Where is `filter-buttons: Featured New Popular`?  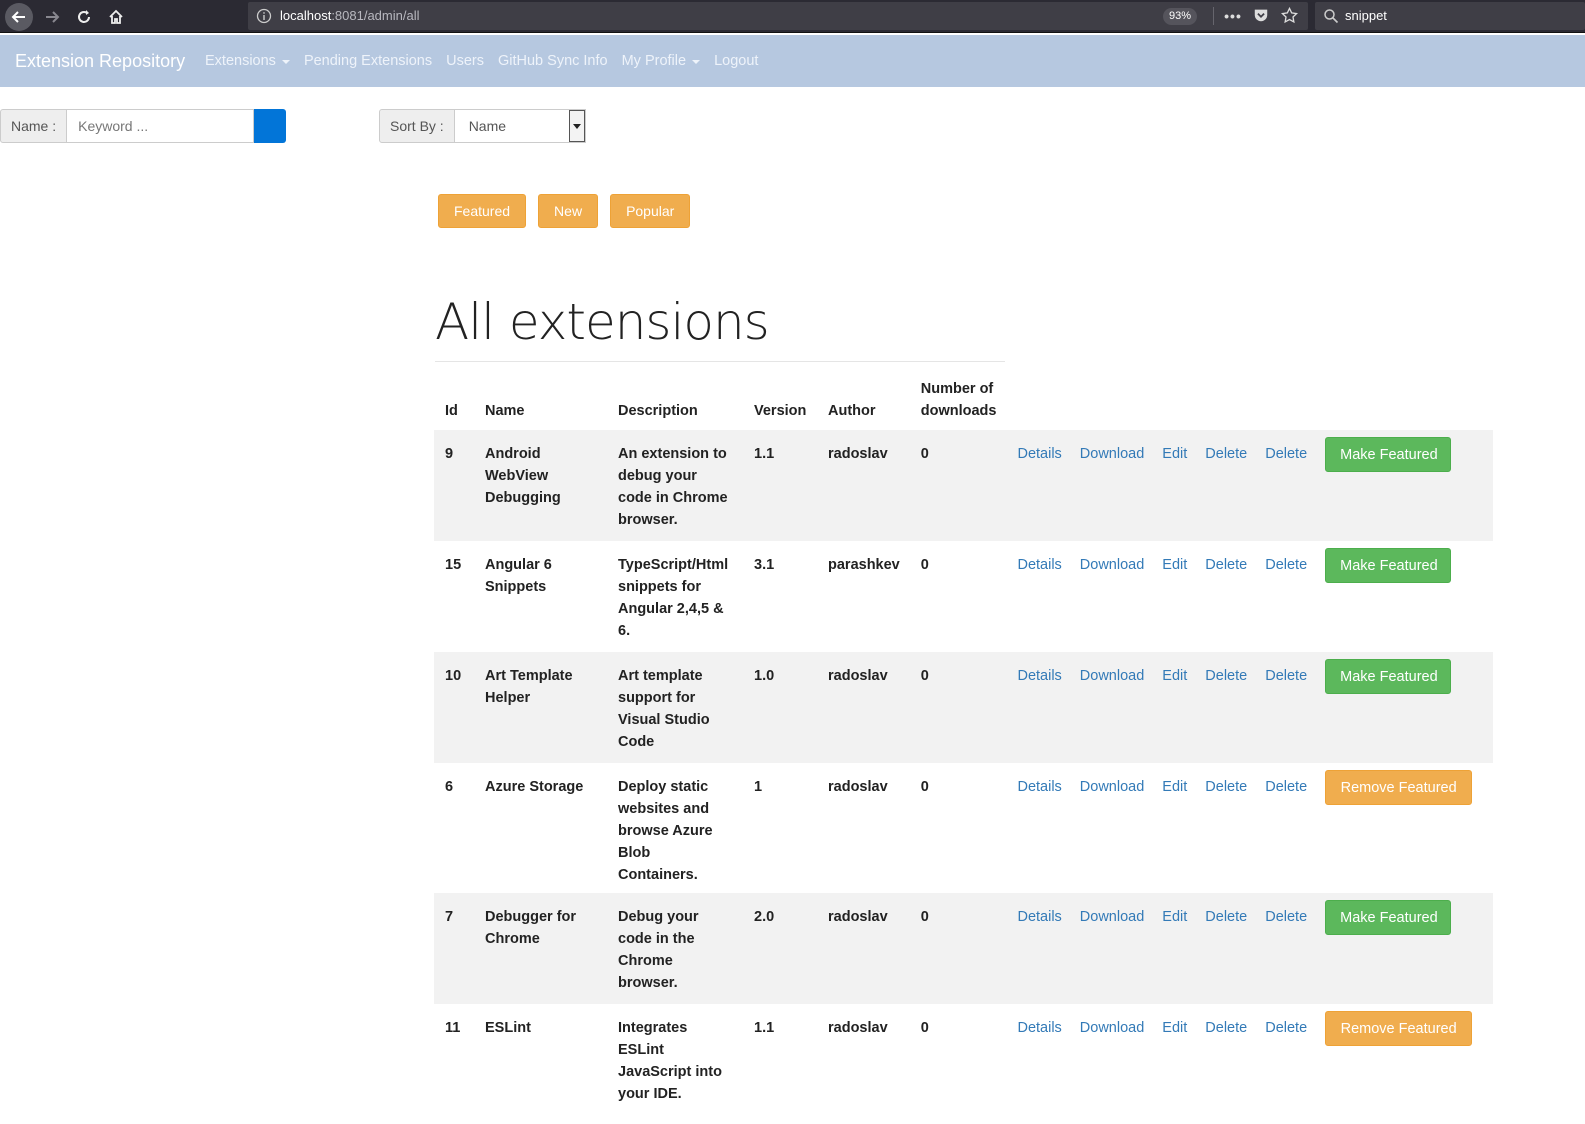
filter-buttons: Featured New Popular is located at coordinates (570, 211).